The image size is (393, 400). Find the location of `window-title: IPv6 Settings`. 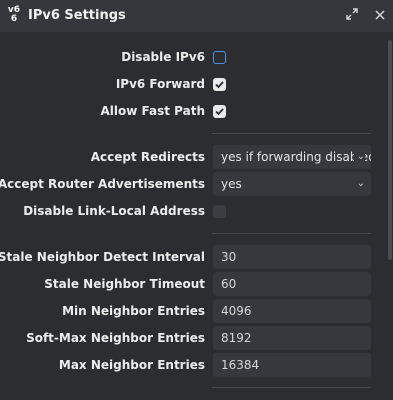

window-title: IPv6 Settings is located at coordinates (77, 15).